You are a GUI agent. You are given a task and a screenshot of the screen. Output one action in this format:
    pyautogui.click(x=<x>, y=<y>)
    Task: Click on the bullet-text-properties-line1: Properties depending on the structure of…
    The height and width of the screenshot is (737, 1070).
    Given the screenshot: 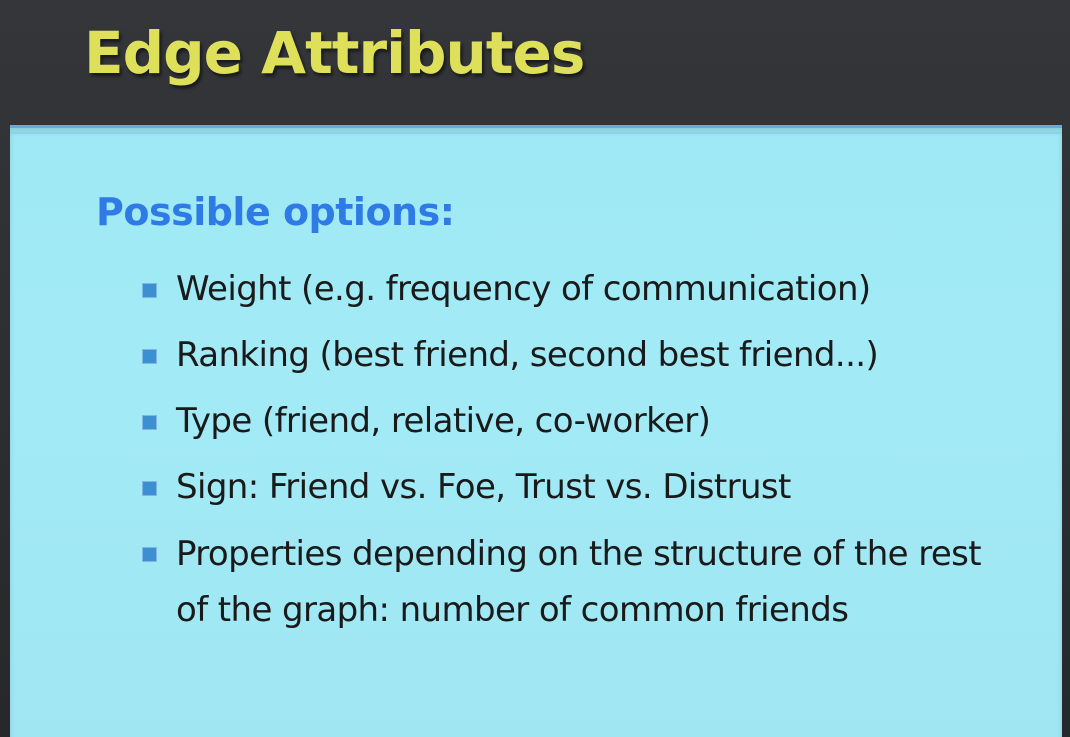 What is the action you would take?
    pyautogui.click(x=579, y=554)
    